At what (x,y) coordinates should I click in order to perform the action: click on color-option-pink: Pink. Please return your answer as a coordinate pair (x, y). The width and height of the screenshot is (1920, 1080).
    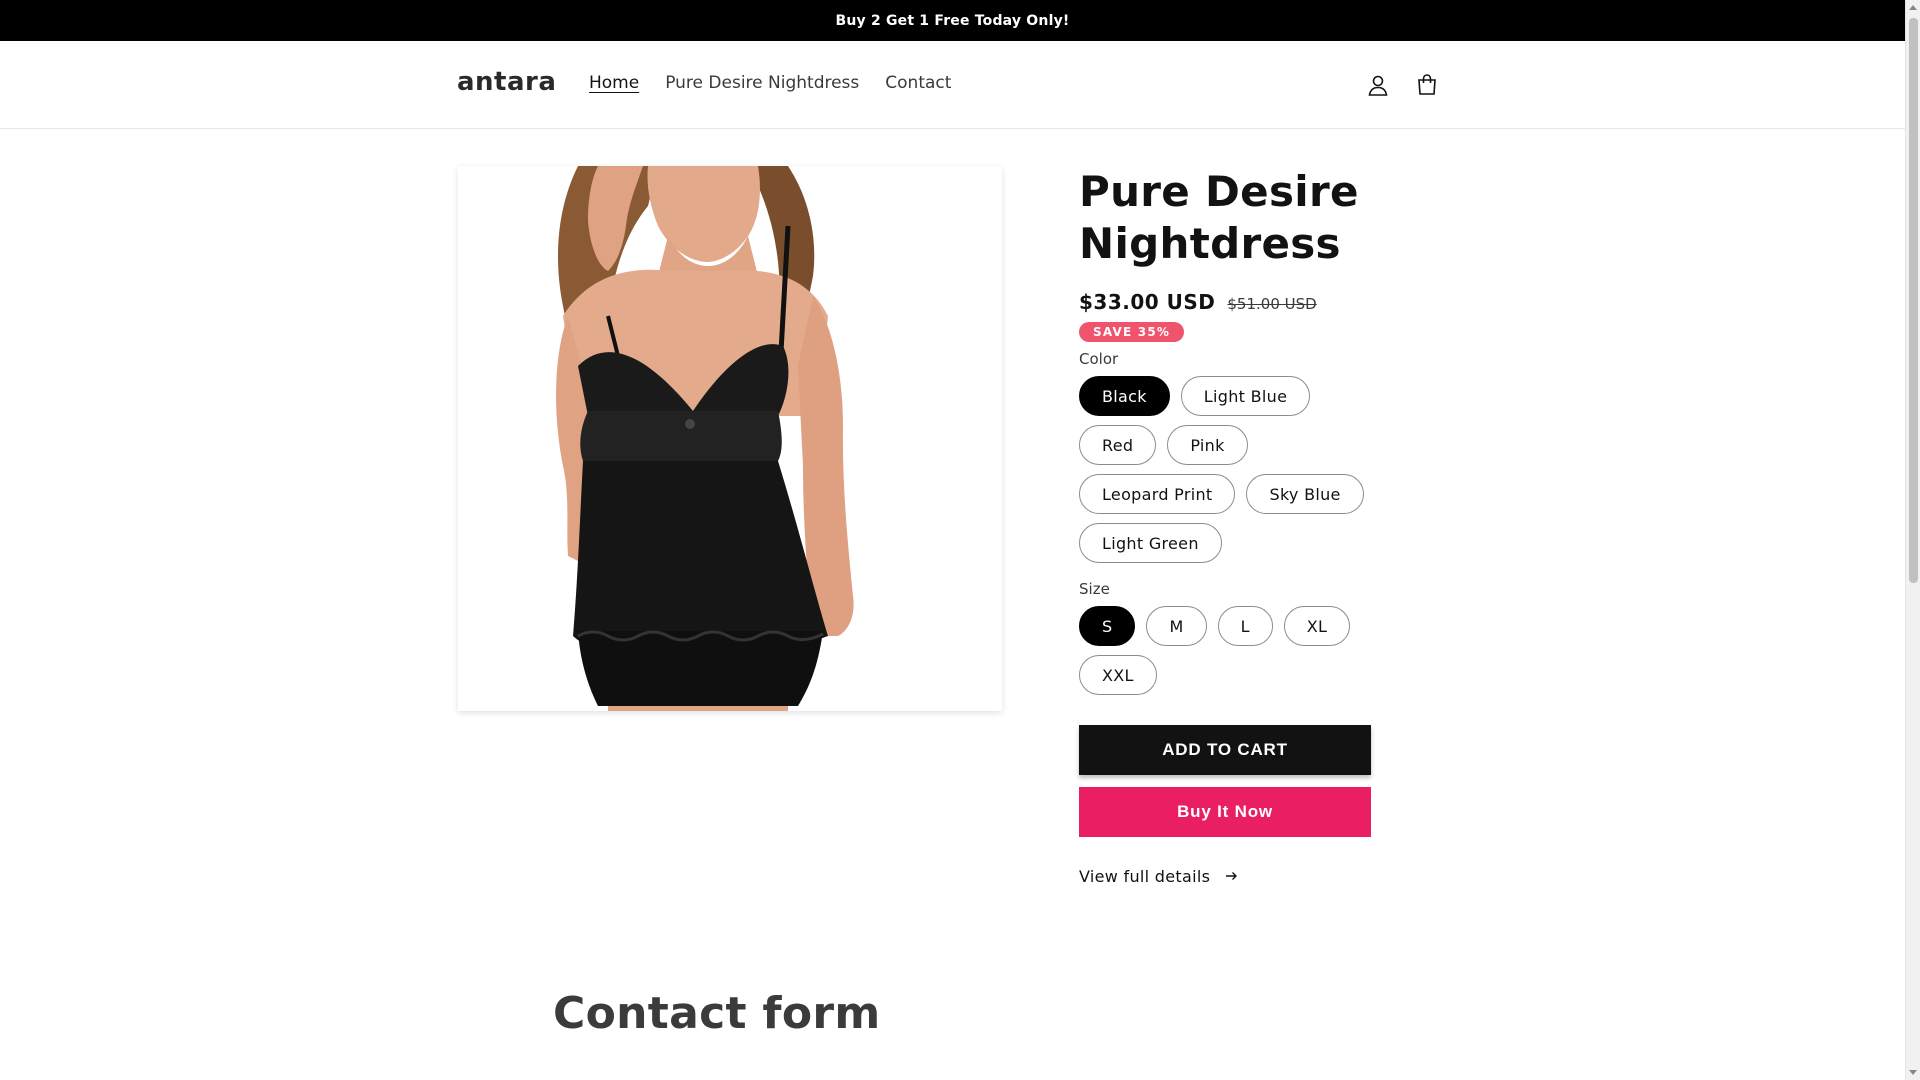
    Looking at the image, I should click on (1207, 445).